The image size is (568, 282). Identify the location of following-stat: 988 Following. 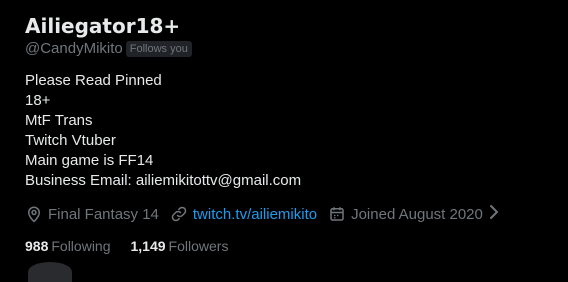
(68, 246).